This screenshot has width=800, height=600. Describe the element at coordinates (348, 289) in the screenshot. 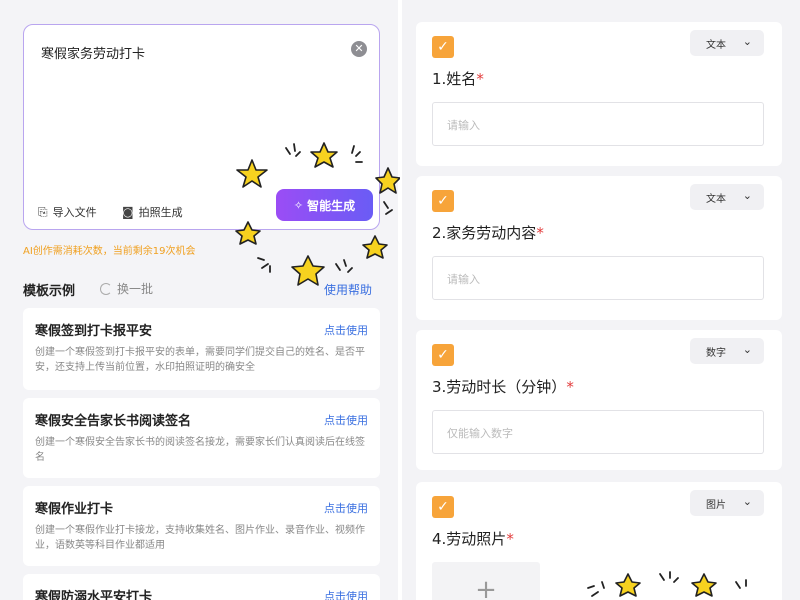

I see `help-link: 使用帮助` at that location.